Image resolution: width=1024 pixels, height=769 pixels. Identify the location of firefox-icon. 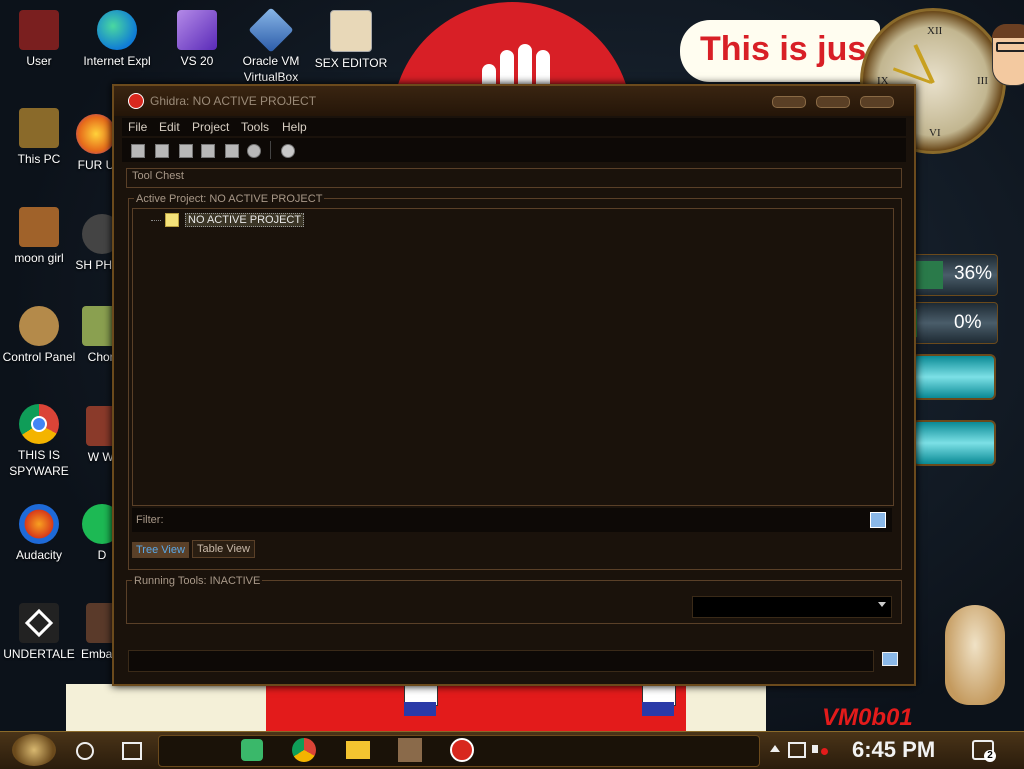
(96, 134).